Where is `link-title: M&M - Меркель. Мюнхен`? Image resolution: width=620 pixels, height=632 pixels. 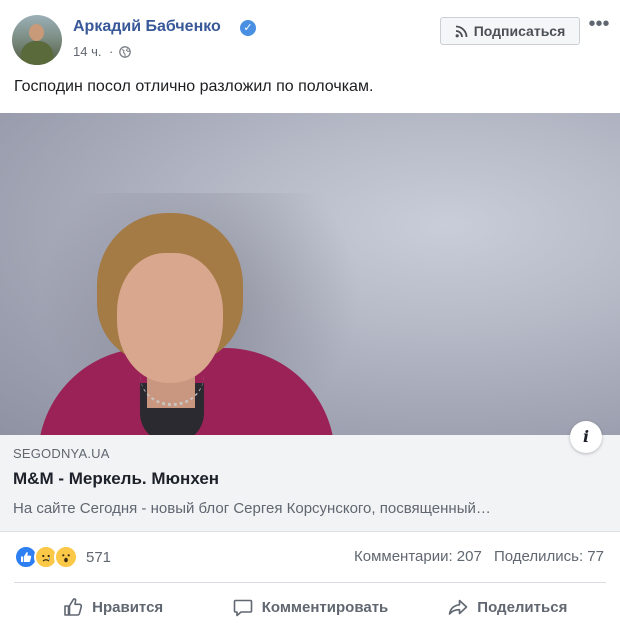
link-title: M&M - Меркель. Мюнхен is located at coordinates (116, 479).